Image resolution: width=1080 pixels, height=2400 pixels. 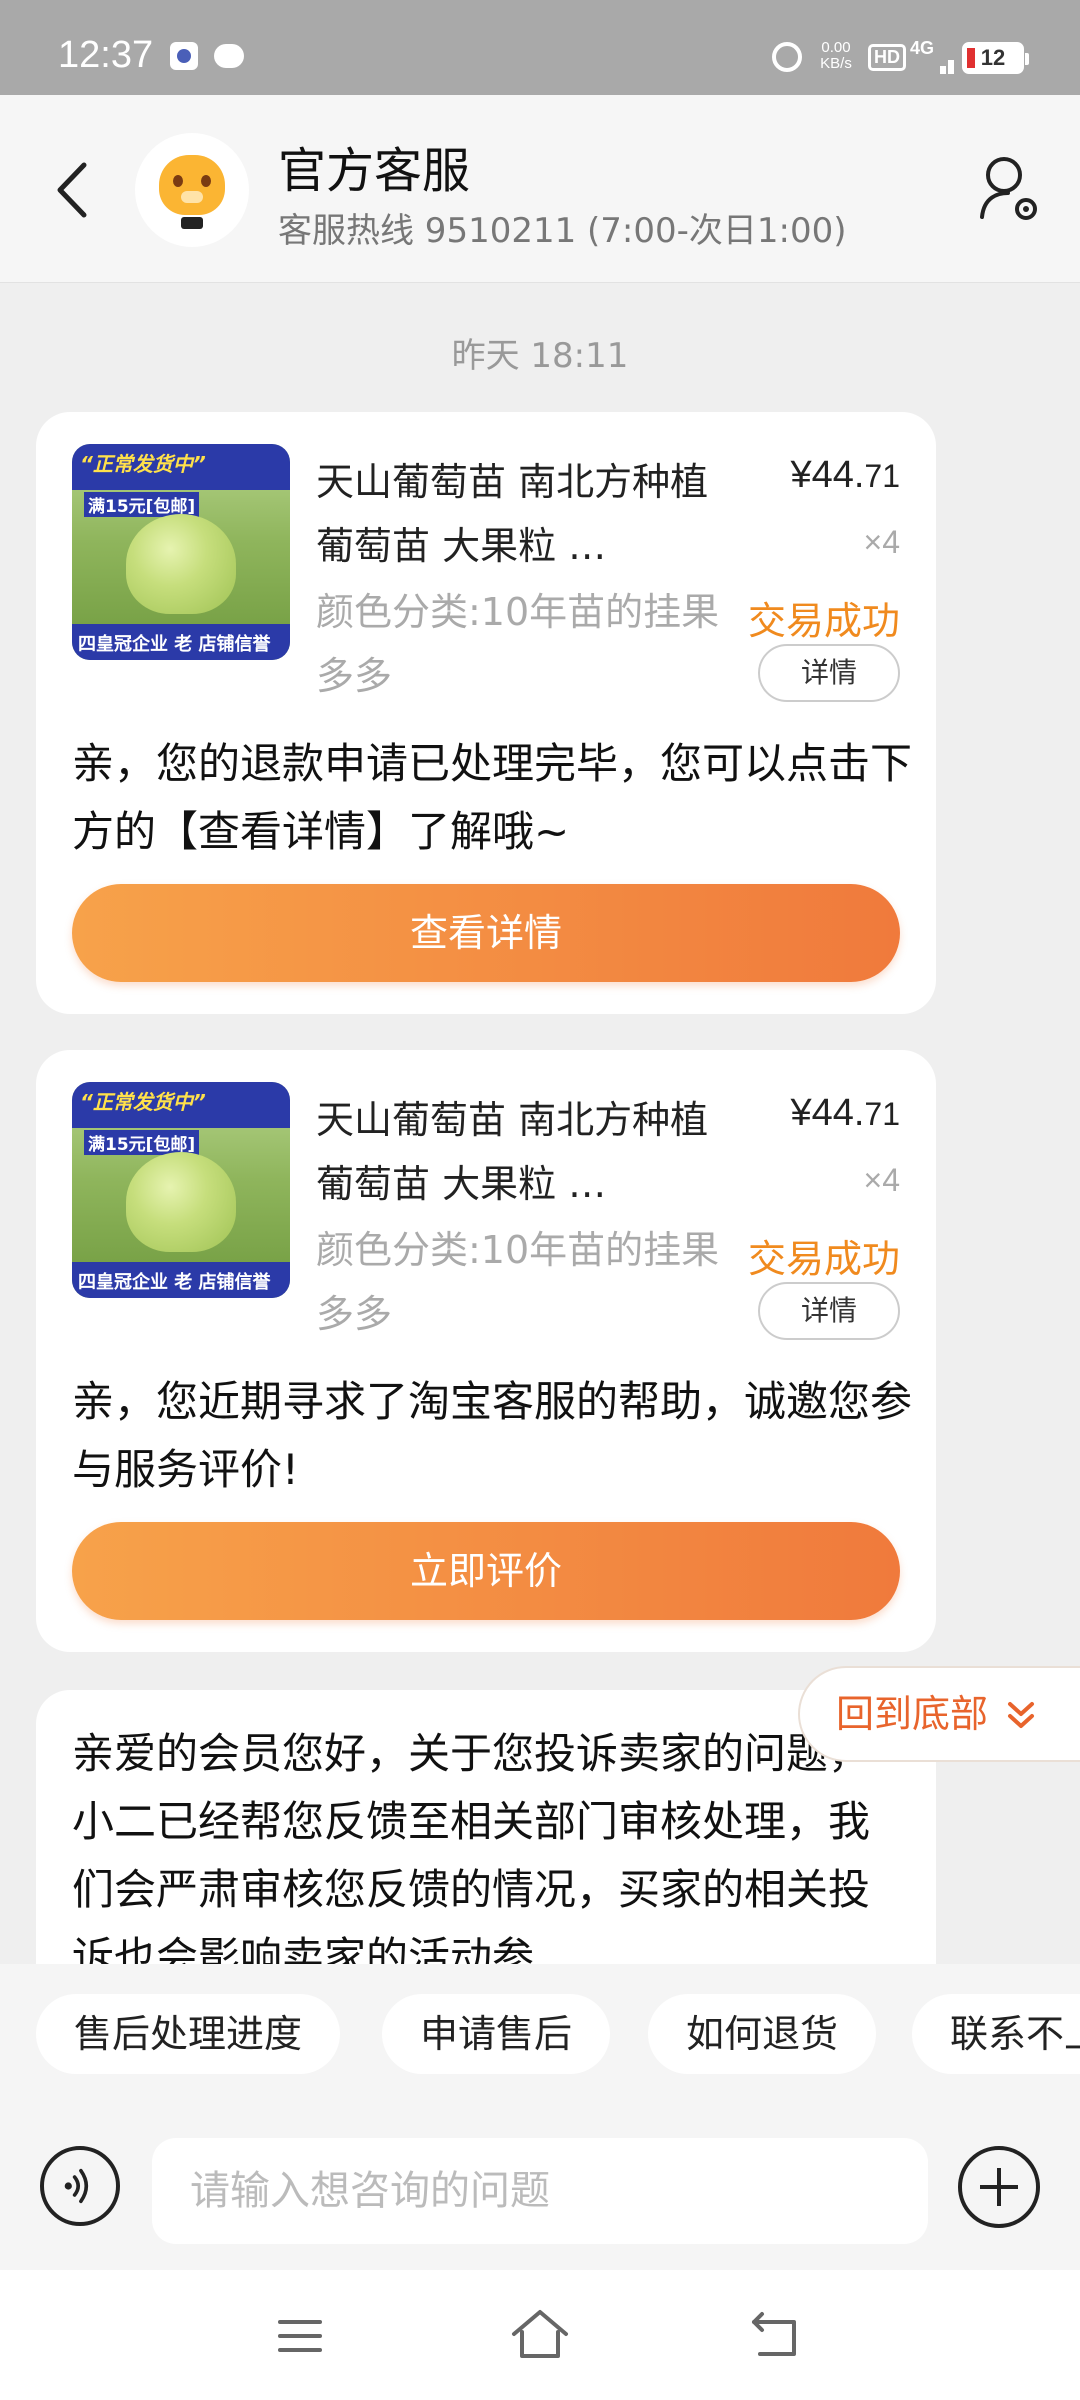 I want to click on quick-replies: 售后处理进度 申请售后 如何退货 联系不上卖家, so click(x=540, y=2029).